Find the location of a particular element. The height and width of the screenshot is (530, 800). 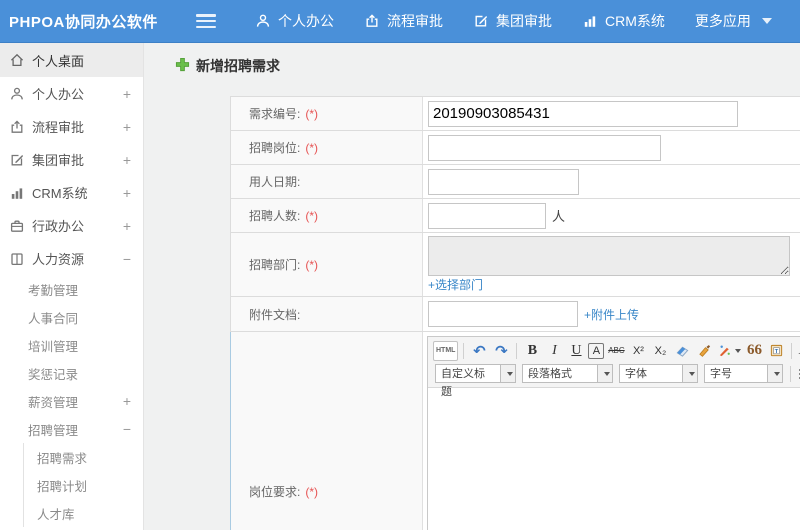

sidebar-item-human-resources: 人力资源 − is located at coordinates (71, 258).